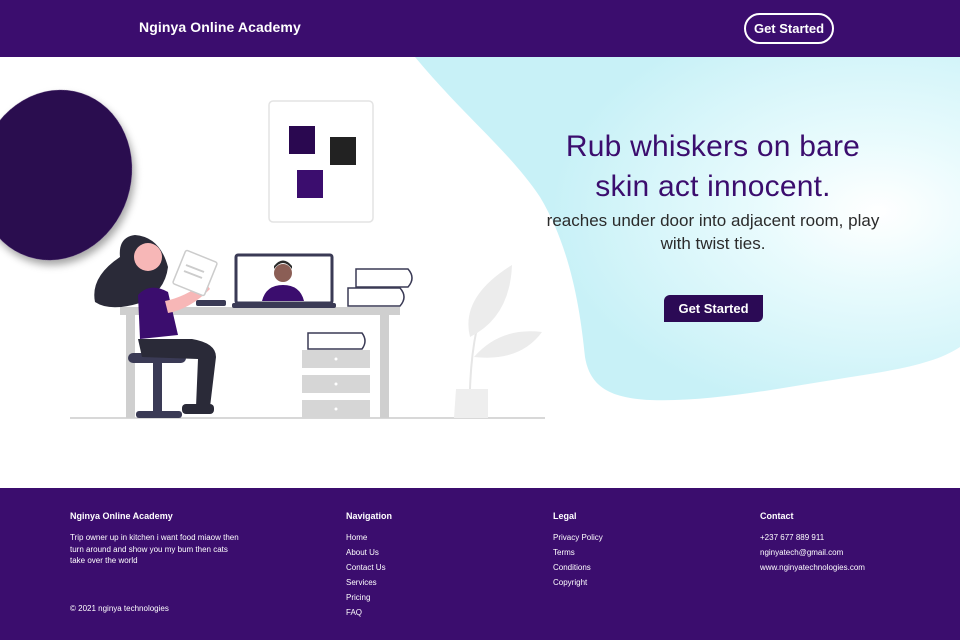 The width and height of the screenshot is (960, 640). Describe the element at coordinates (366, 567) in the screenshot. I see `footer-link-label: Contact Us` at that location.